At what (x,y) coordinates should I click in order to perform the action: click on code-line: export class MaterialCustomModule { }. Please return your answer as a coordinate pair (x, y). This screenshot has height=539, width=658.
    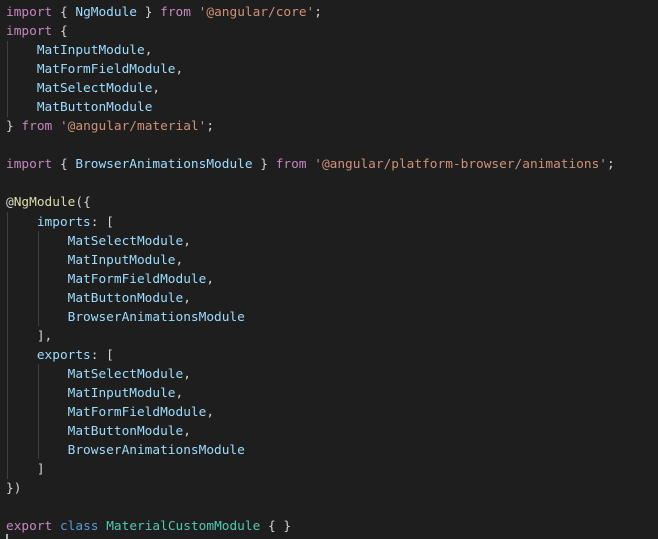
    Looking at the image, I should click on (310, 526).